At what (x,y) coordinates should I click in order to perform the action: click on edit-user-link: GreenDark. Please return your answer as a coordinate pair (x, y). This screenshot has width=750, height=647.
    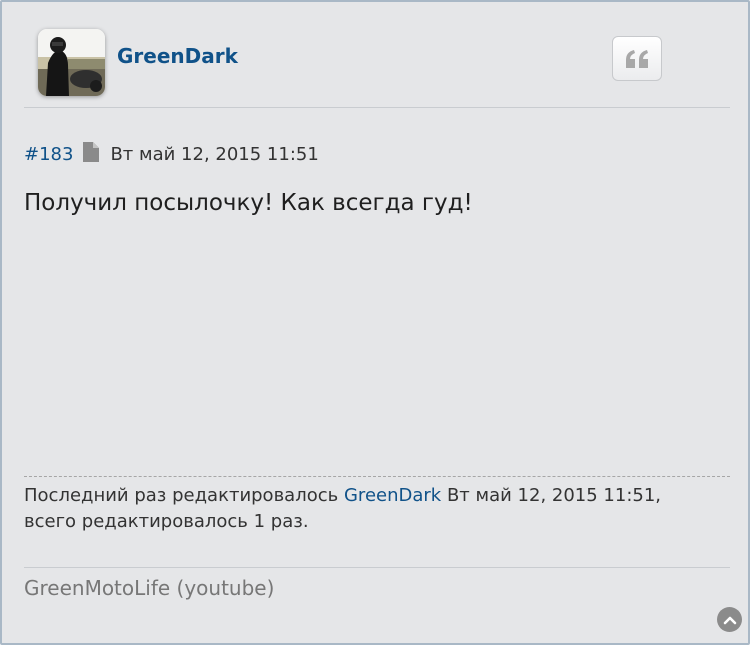
    Looking at the image, I should click on (392, 495).